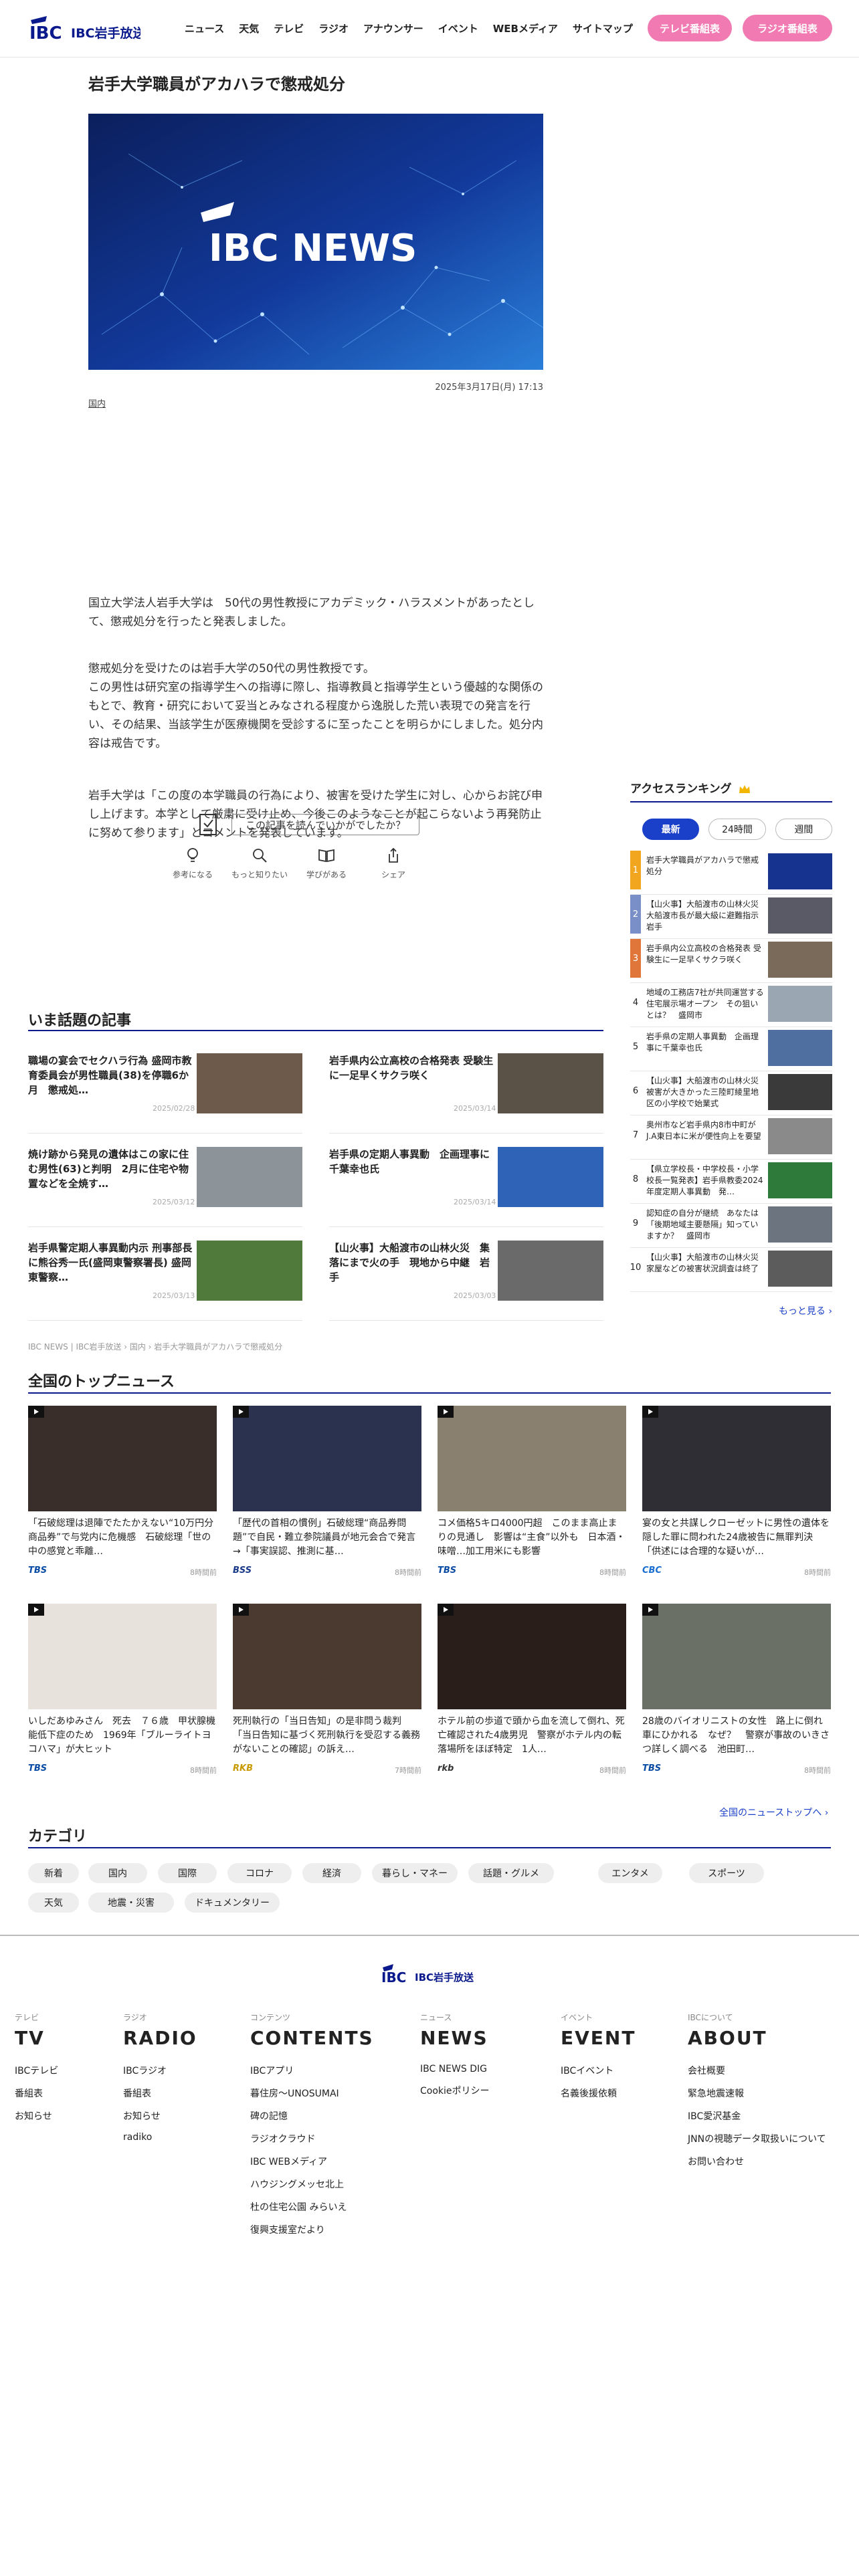 This screenshot has width=859, height=2576. Describe the element at coordinates (408, 1771) in the screenshot. I see `national-news-time: 7時間前` at that location.